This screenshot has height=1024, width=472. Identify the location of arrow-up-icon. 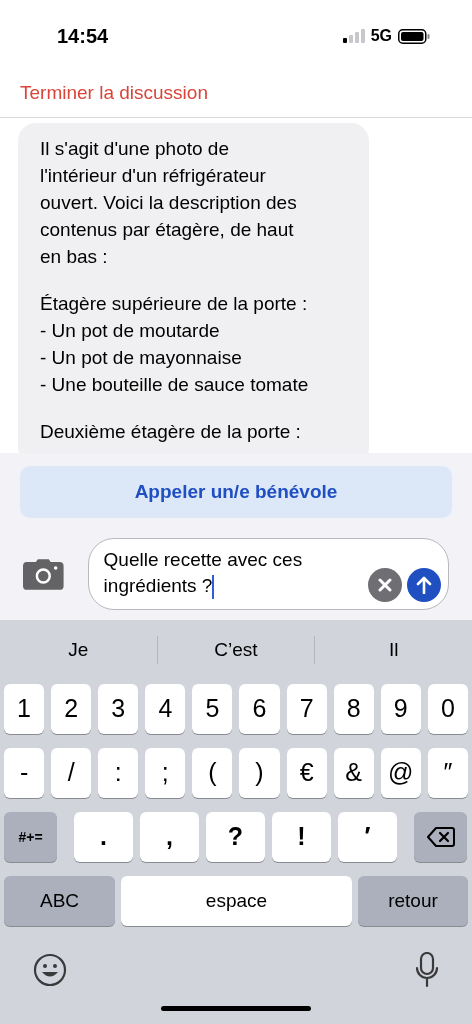
(424, 585).